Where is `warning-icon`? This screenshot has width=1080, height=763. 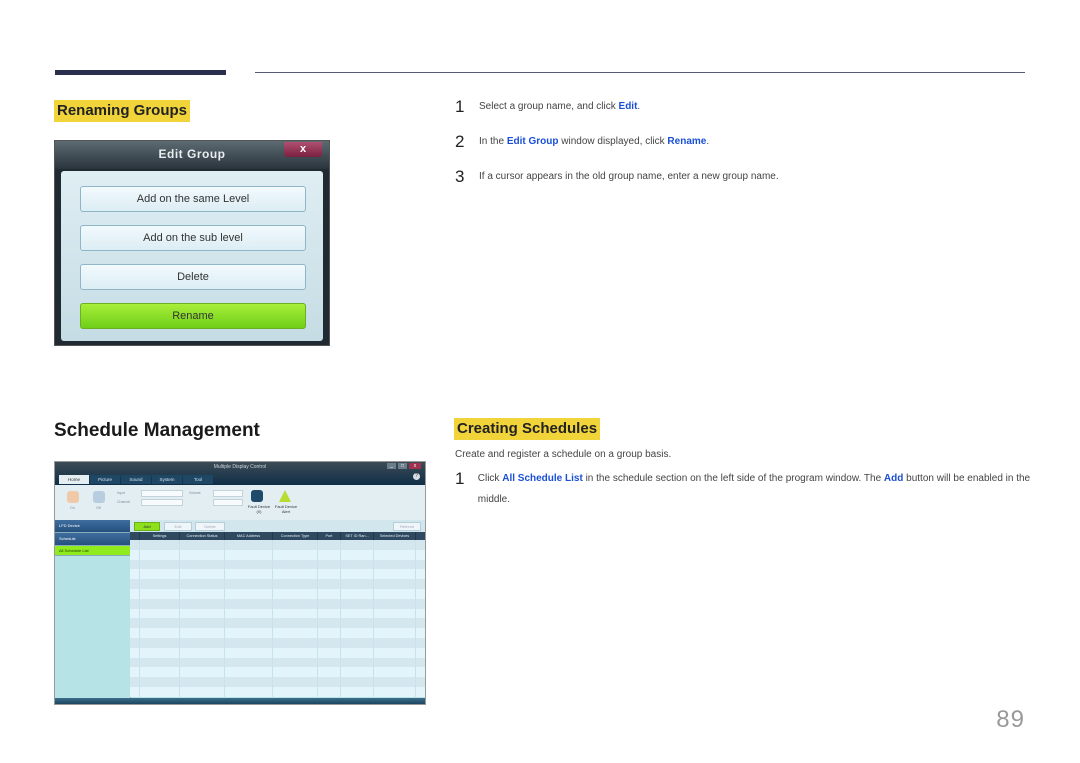 warning-icon is located at coordinates (285, 496).